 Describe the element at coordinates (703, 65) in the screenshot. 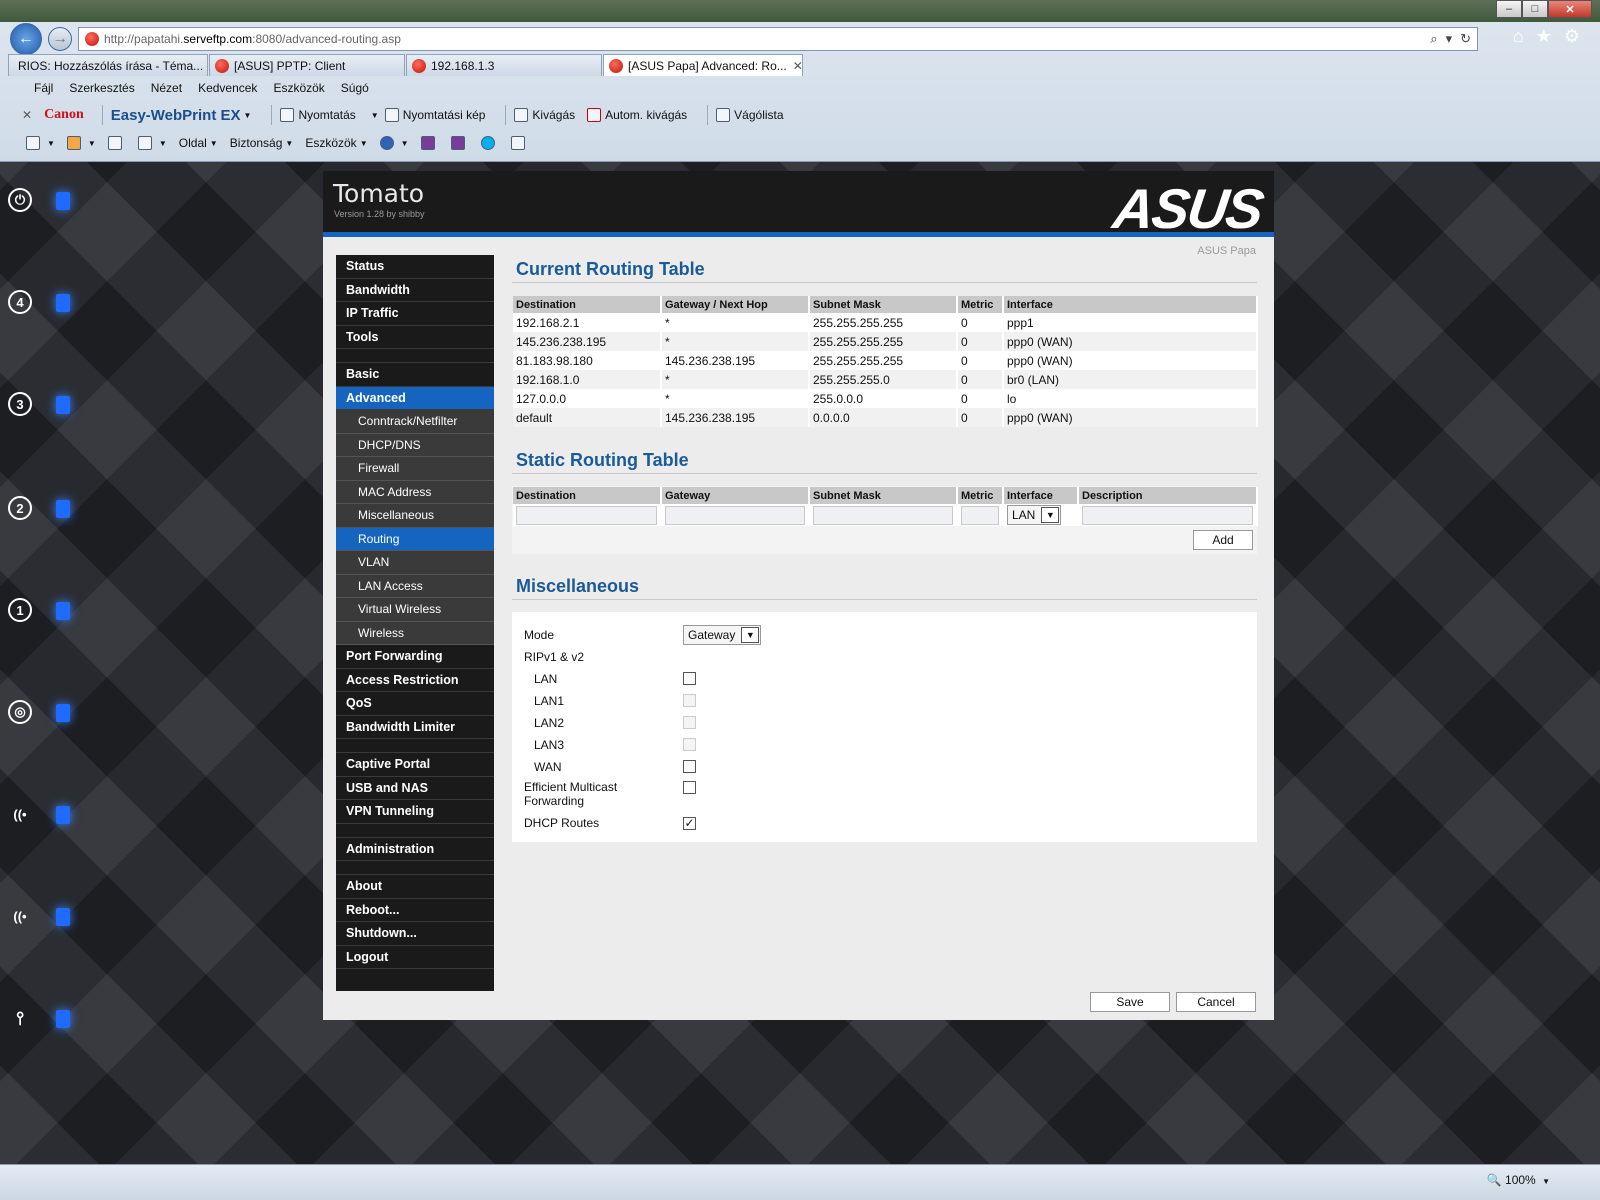

I see `tab-asus-papa-routing: [ASUS Papa] Advanced: Ro... ✕` at that location.